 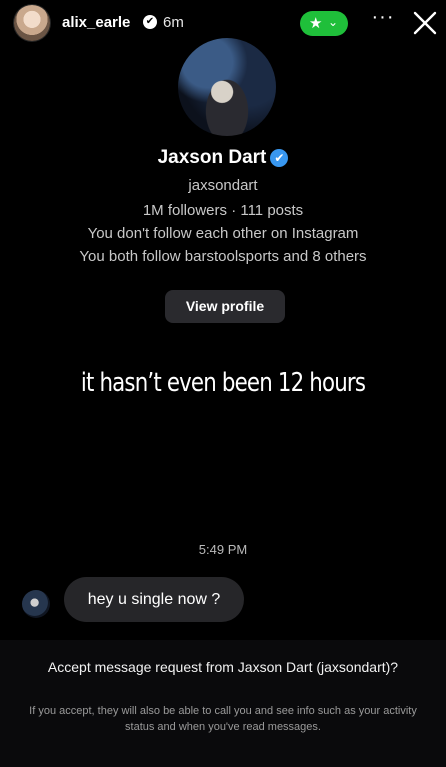 I want to click on profile-name: Jaxson Dart, so click(x=212, y=157).